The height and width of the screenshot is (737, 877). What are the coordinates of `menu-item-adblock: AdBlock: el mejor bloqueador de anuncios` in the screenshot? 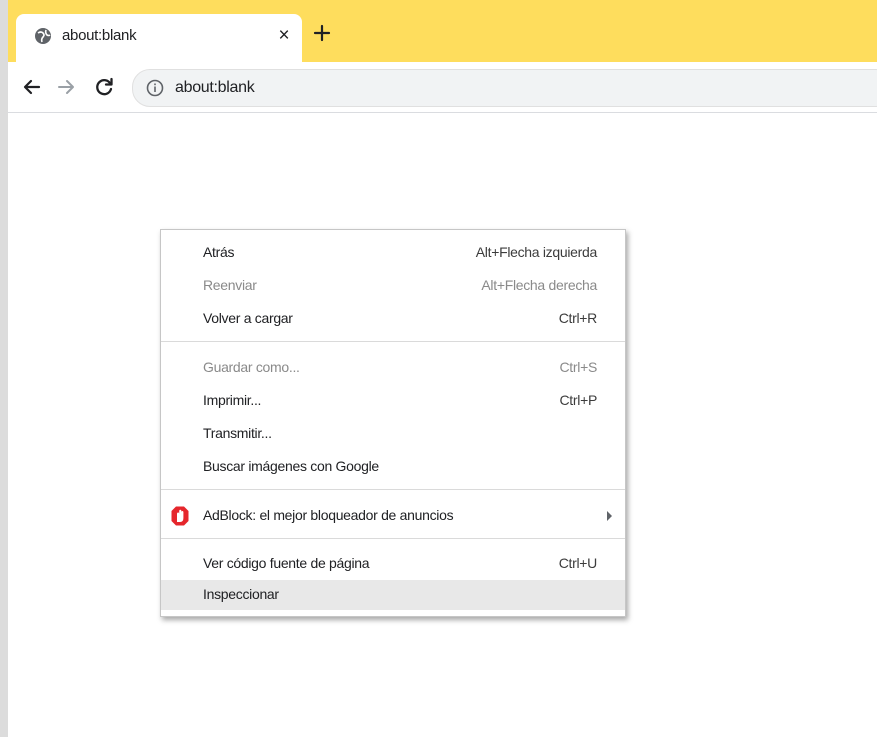 It's located at (393, 516).